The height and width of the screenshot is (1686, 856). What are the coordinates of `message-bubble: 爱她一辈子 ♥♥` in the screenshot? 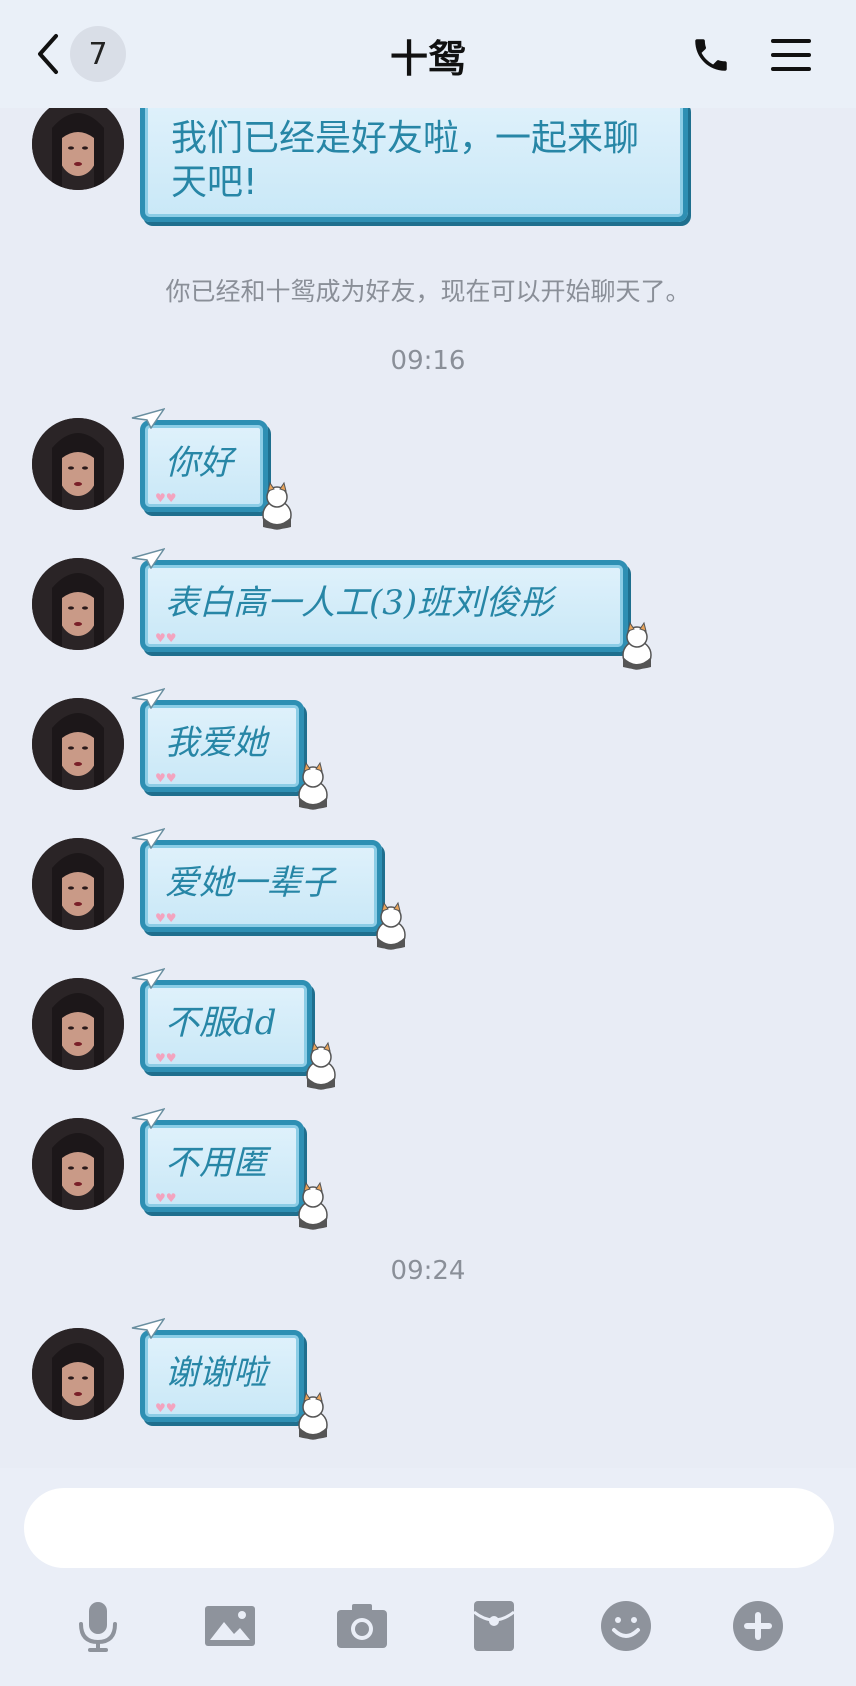 It's located at (268, 888).